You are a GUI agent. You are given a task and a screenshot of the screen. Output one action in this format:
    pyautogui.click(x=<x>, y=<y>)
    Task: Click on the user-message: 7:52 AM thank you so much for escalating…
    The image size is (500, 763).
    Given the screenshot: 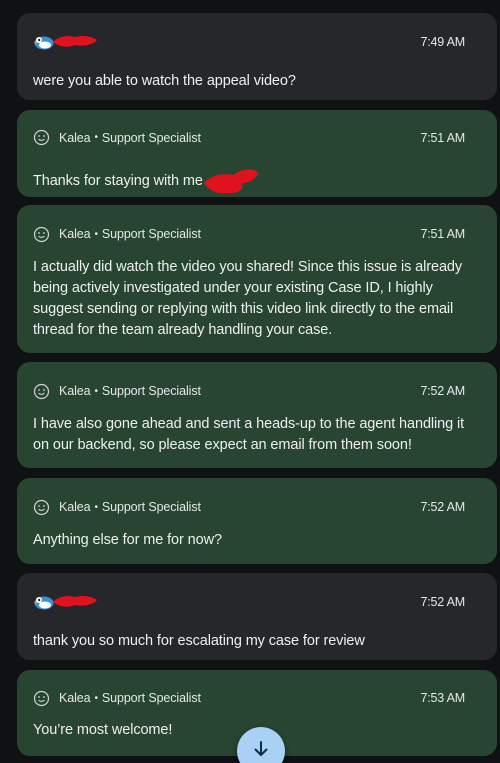 What is the action you would take?
    pyautogui.click(x=257, y=616)
    